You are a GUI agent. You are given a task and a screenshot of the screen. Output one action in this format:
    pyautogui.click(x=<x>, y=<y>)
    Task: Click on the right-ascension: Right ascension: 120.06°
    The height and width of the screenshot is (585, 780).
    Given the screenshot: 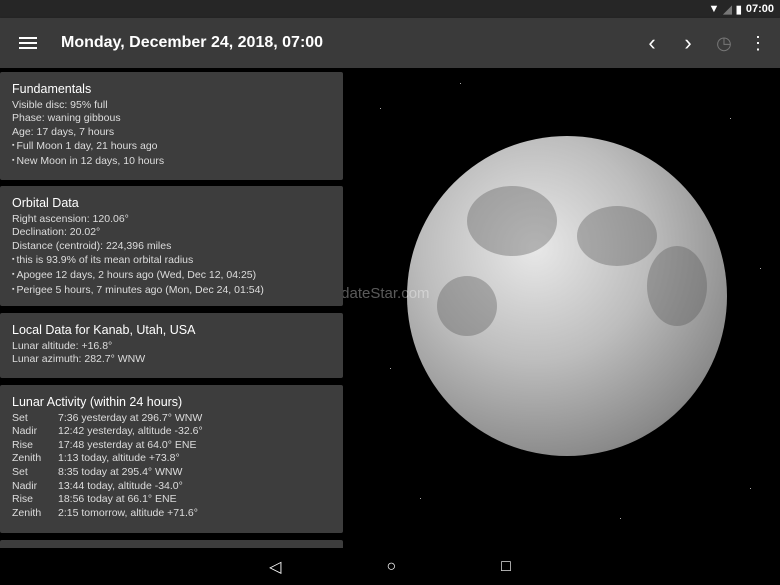 What is the action you would take?
    pyautogui.click(x=70, y=218)
    